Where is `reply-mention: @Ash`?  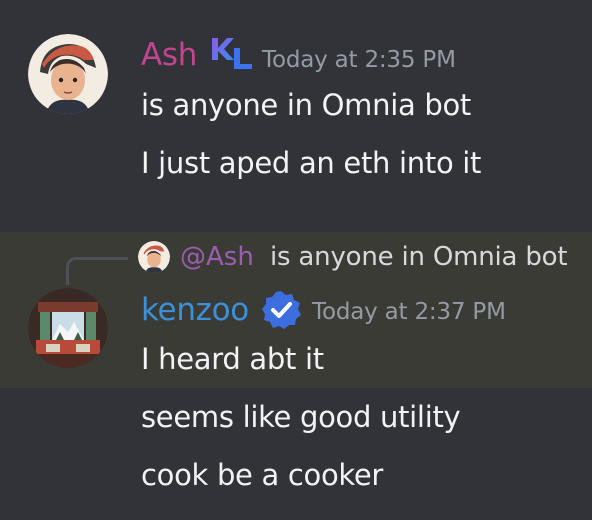
reply-mention: @Ash is located at coordinates (217, 257).